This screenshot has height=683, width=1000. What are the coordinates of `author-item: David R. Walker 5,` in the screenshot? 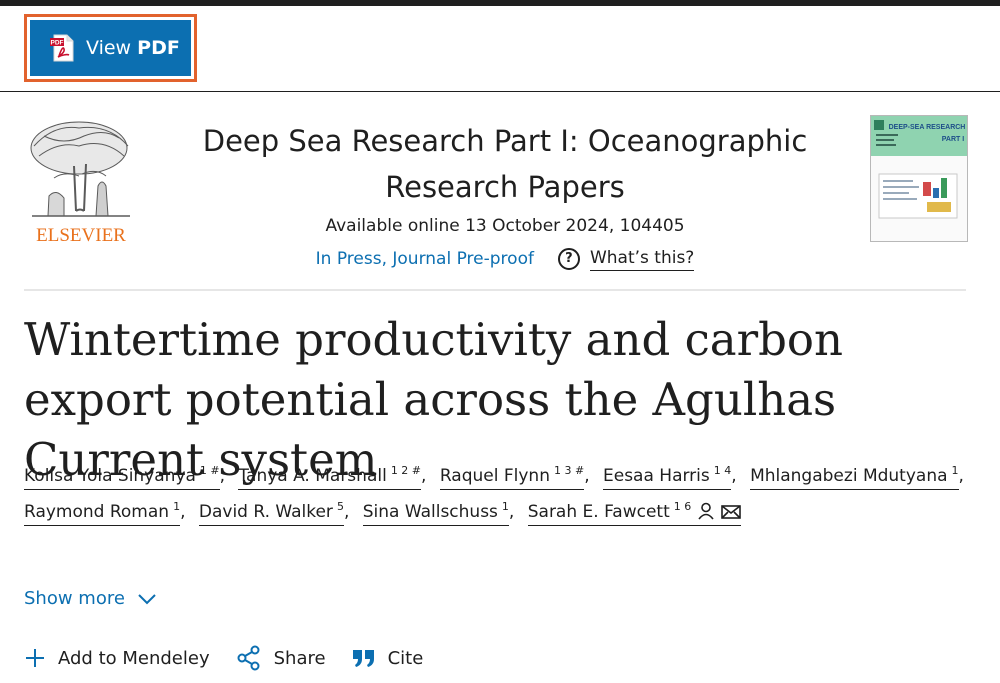 It's located at (277, 513).